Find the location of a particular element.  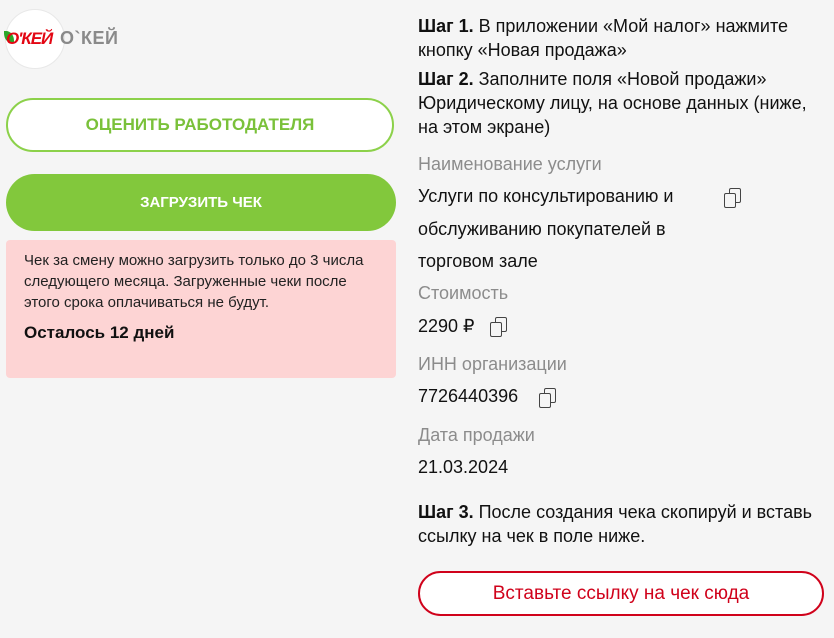

step1-label: Шаг 1. is located at coordinates (446, 26).